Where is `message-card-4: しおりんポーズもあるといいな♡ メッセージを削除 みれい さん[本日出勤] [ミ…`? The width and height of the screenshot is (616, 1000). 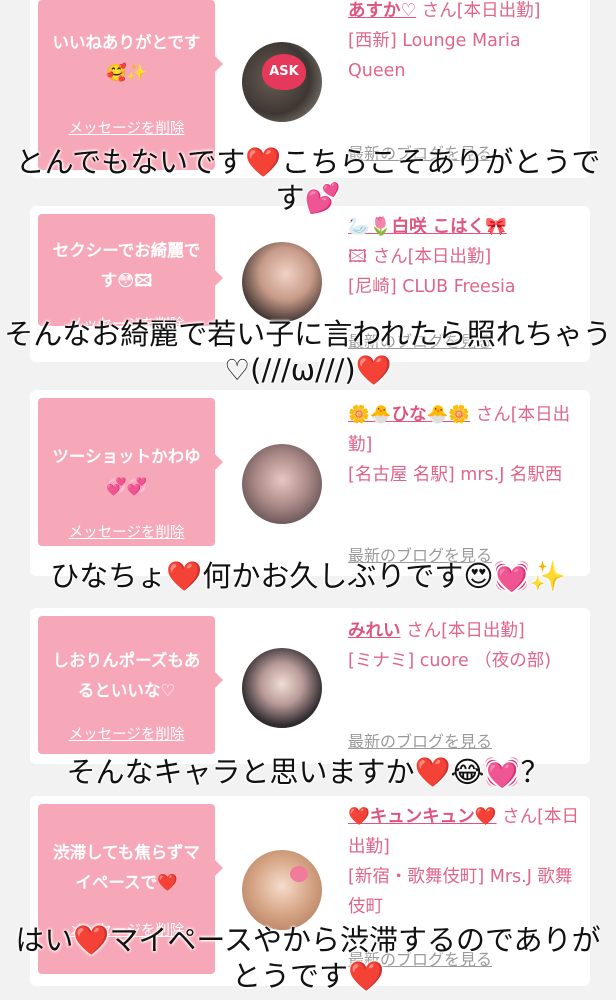
message-card-4: しおりんポーズもあるといいな♡ メッセージを削除 みれい さん[本日出勤] [ミ… is located at coordinates (310, 686).